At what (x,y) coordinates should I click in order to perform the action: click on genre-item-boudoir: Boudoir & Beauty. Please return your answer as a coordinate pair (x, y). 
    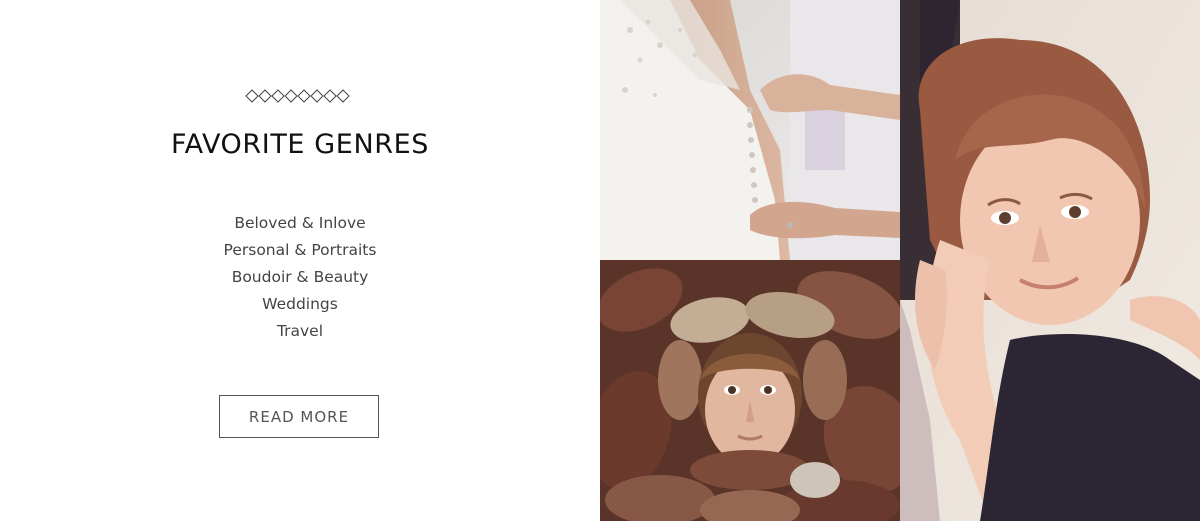
    Looking at the image, I should click on (300, 277).